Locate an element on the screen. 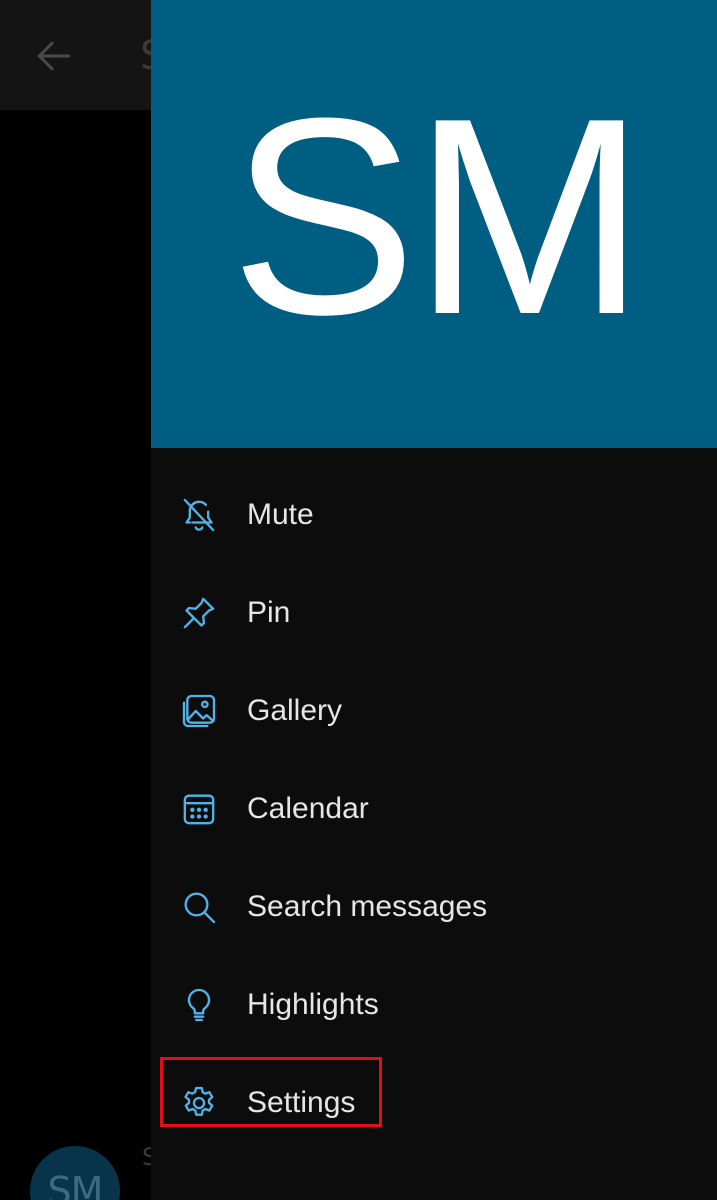 The width and height of the screenshot is (717, 1200). menu-item-calendar: Calendar is located at coordinates (434, 809).